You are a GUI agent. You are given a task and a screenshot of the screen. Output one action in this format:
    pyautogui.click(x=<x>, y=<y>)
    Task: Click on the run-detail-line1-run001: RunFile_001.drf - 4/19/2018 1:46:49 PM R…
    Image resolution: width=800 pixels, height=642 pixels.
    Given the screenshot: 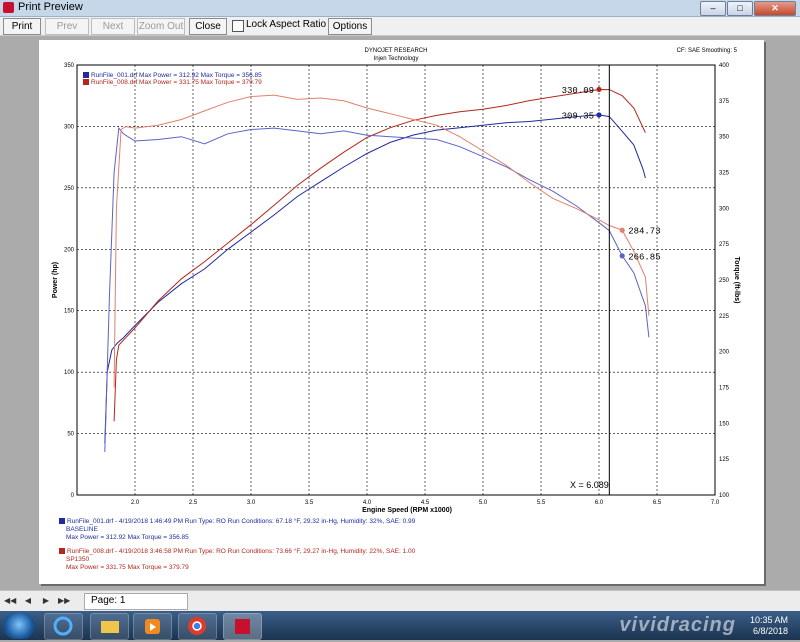 What is the action you would take?
    pyautogui.click(x=237, y=522)
    